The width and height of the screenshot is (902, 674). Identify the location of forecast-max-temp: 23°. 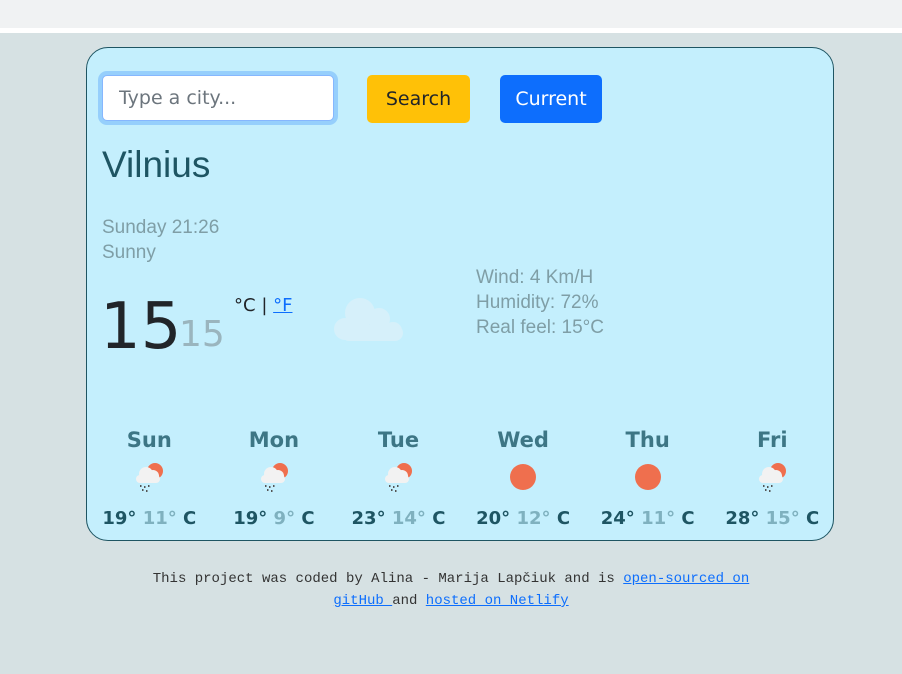
(368, 518).